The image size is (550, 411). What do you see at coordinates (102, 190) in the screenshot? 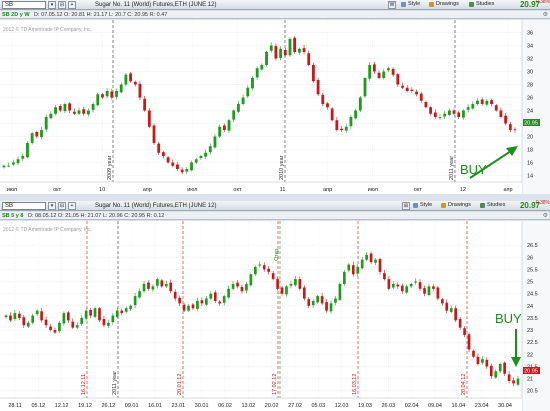
I see `time-label: 10` at bounding box center [102, 190].